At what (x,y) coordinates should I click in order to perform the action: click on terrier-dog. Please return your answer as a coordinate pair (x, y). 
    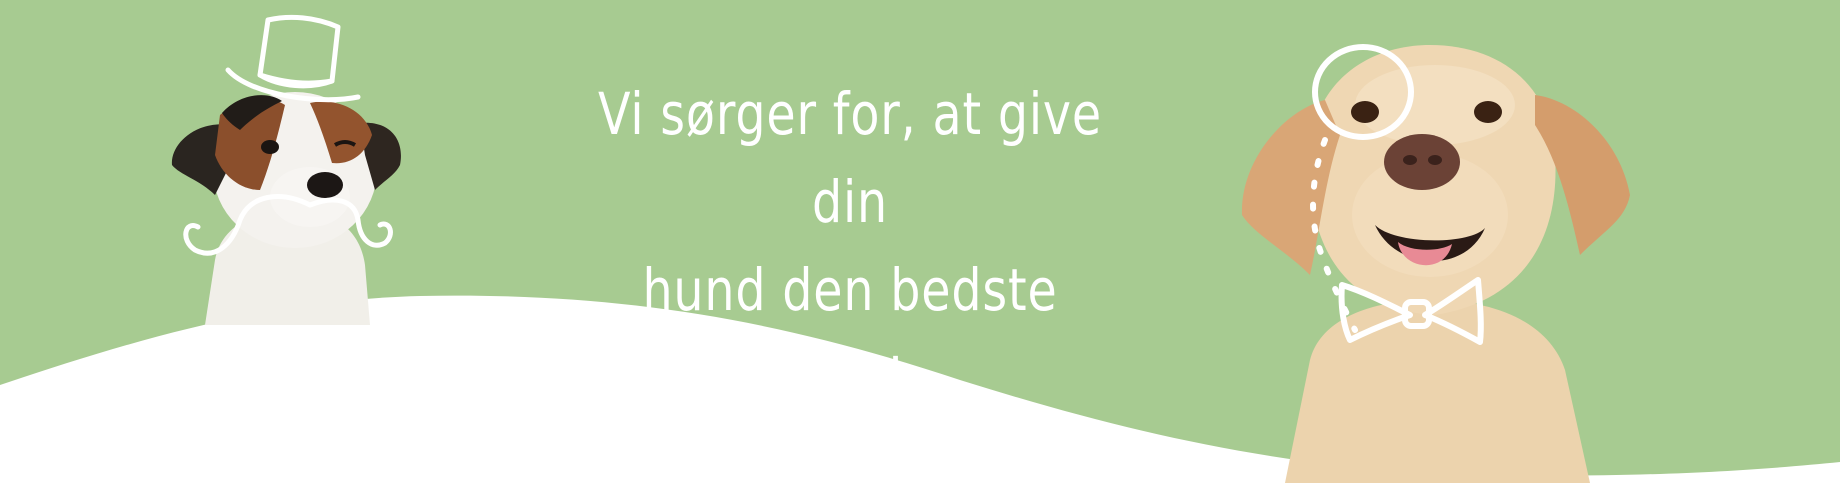
    Looking at the image, I should click on (286, 169).